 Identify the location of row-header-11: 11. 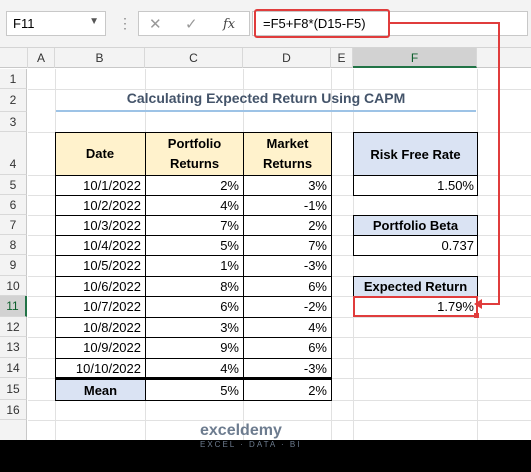
(13, 306).